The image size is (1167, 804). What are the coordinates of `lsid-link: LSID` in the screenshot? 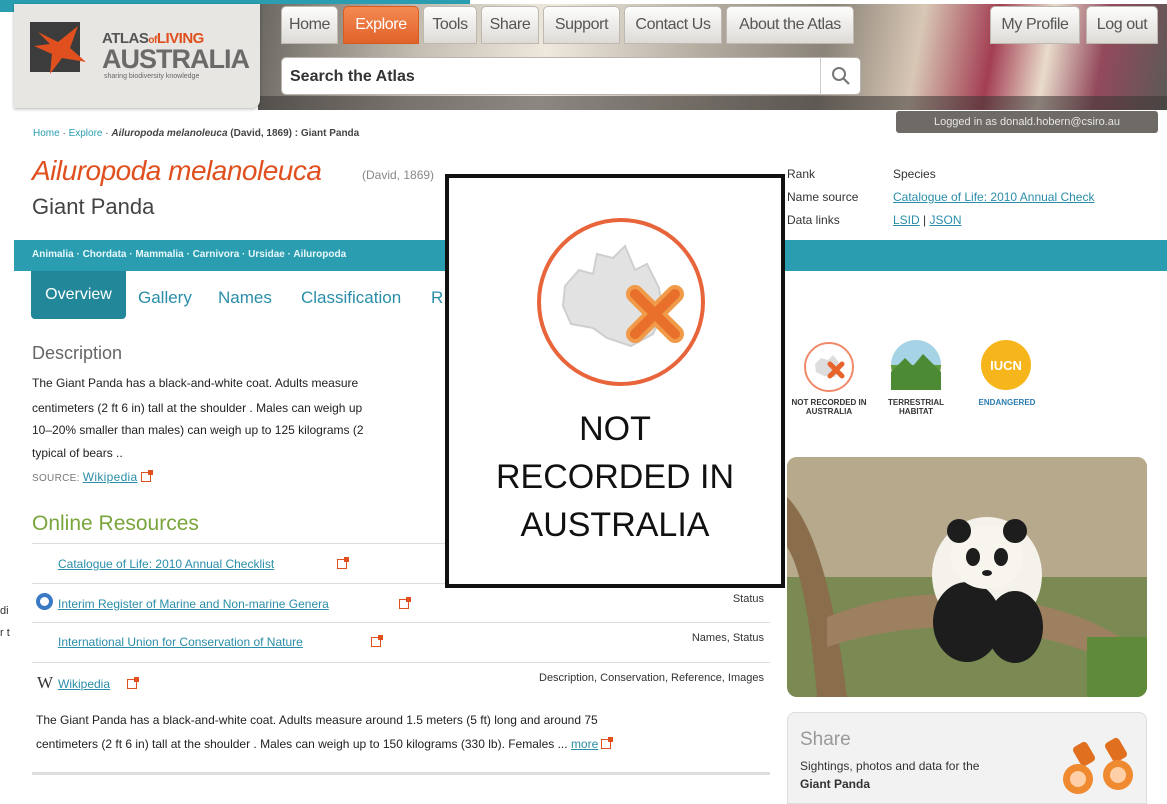 It's located at (906, 220).